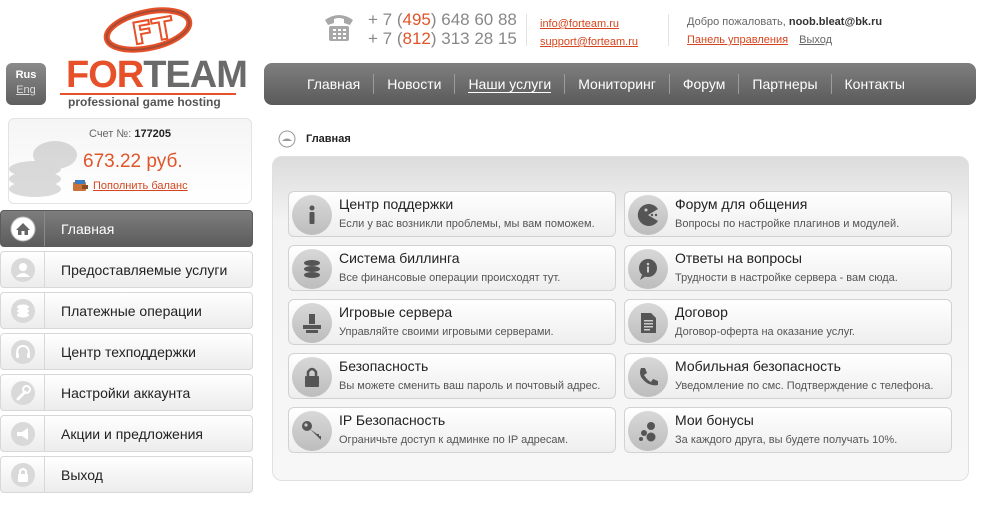 This screenshot has width=989, height=518. I want to click on support-email-link: support@forteam.ru, so click(589, 42).